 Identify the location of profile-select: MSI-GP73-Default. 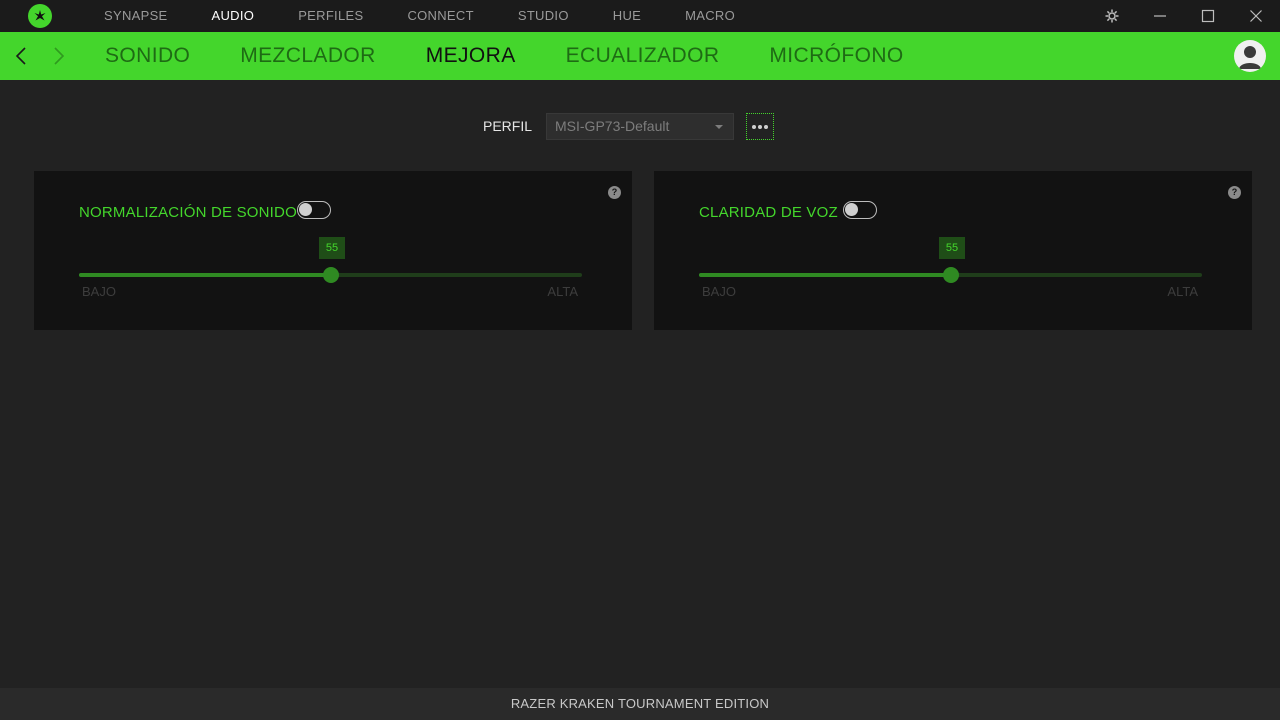
(640, 126).